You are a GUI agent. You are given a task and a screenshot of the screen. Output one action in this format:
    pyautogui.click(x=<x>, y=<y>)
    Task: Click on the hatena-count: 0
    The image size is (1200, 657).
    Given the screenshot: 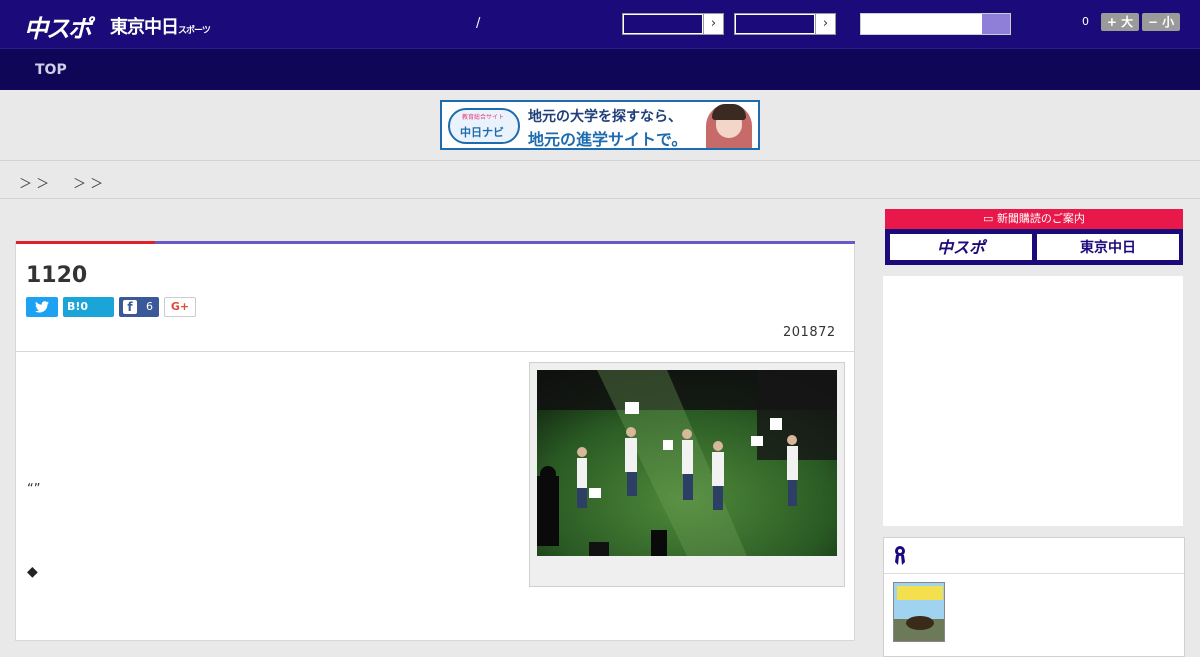 What is the action you would take?
    pyautogui.click(x=84, y=306)
    